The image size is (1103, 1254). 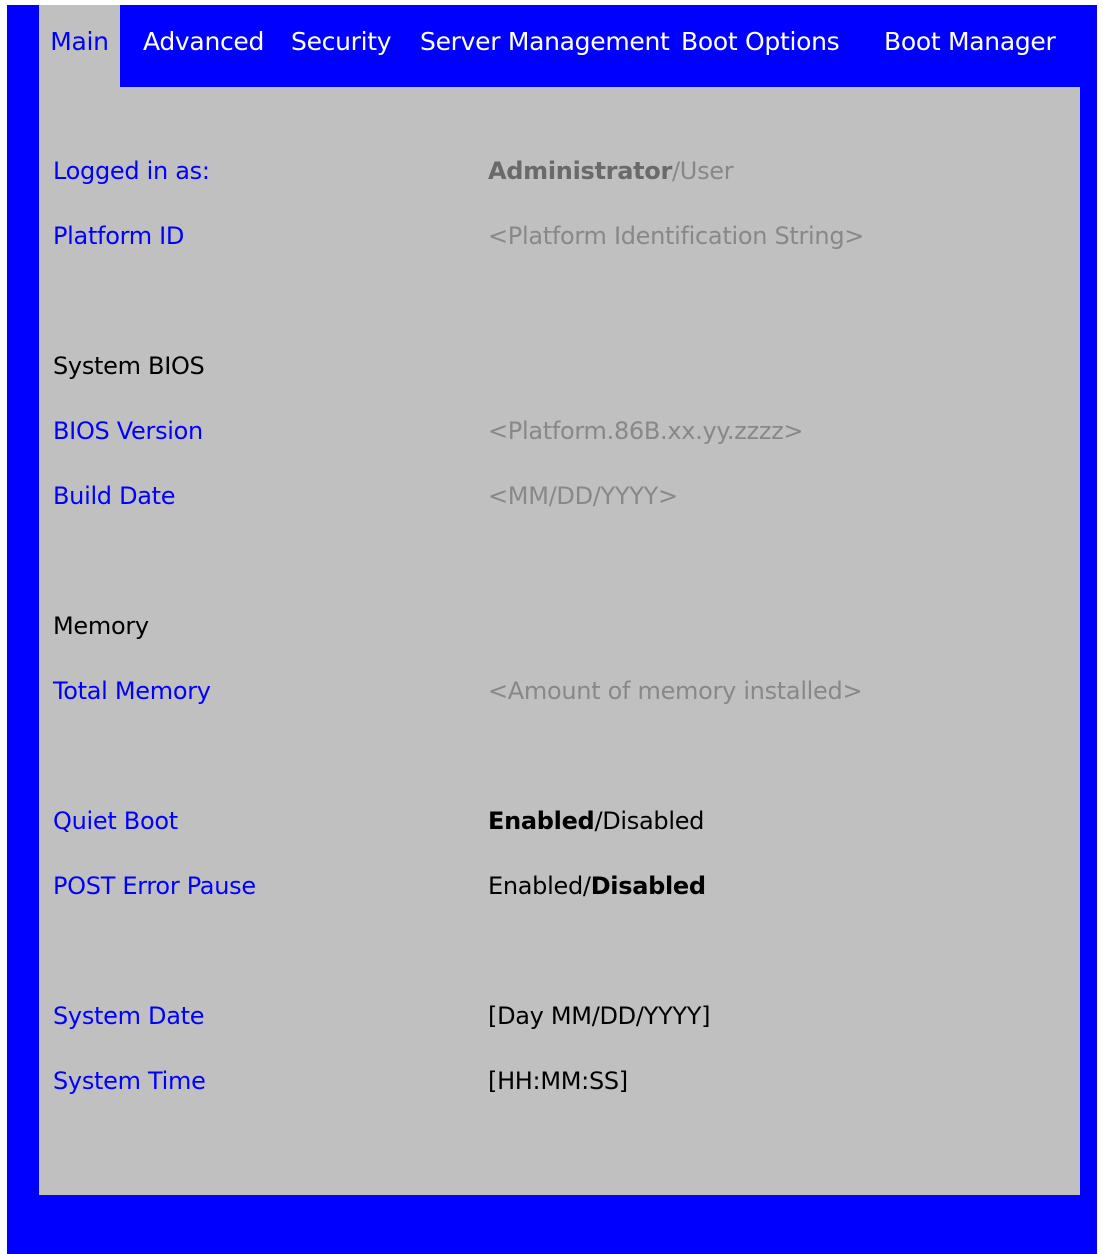 What do you see at coordinates (101, 626) in the screenshot?
I see `memory-heading: Memory` at bounding box center [101, 626].